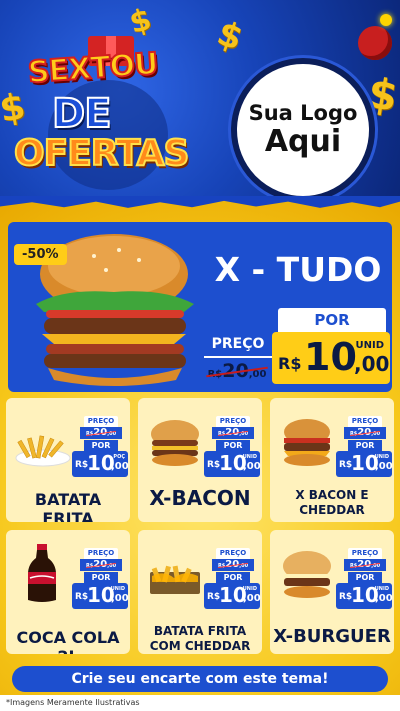 The height and width of the screenshot is (711, 400). What do you see at coordinates (101, 153) in the screenshot?
I see `headline-line3: OFERTAS` at bounding box center [101, 153].